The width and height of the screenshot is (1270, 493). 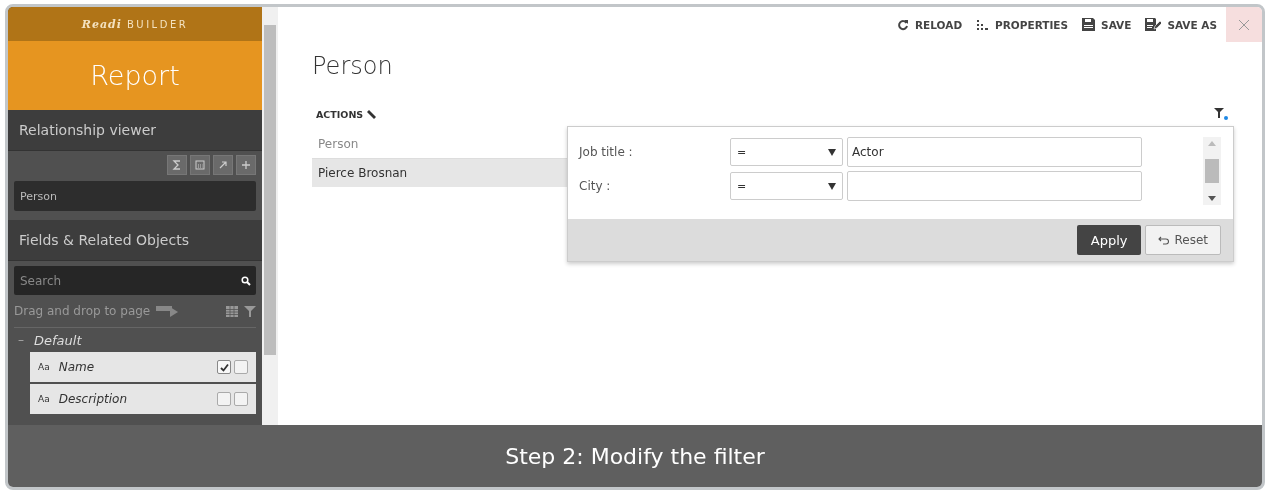 I want to click on link-button, so click(x=223, y=165).